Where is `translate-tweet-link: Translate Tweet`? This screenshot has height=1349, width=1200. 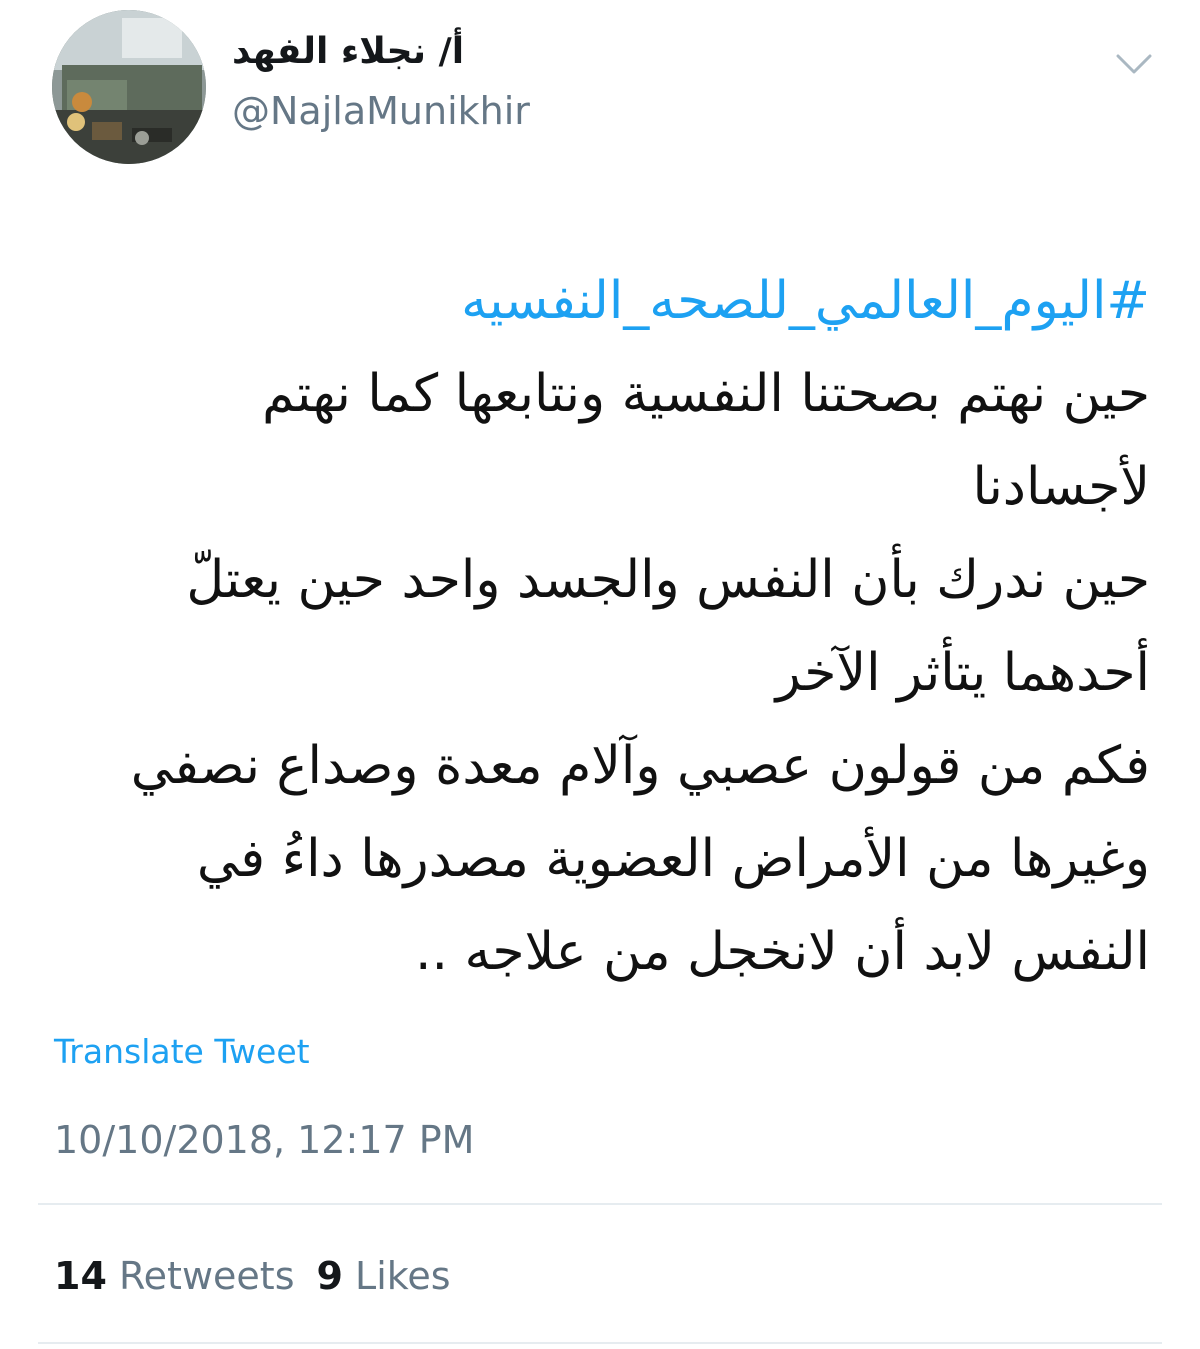
translate-tweet-link: Translate Tweet is located at coordinates (182, 1052).